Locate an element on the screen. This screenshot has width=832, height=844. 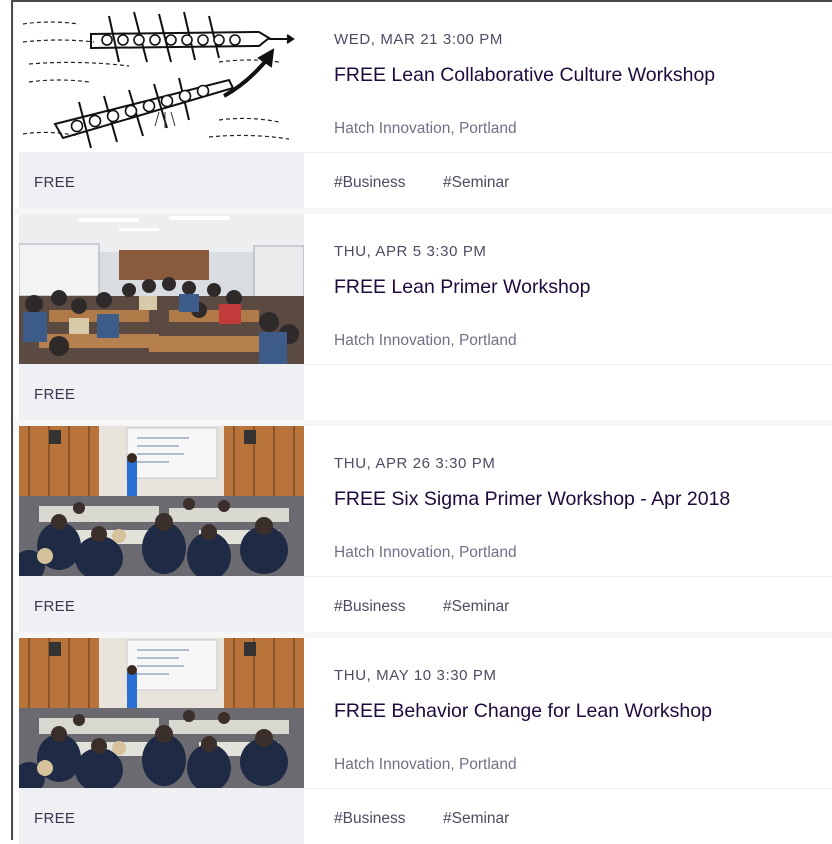
event-image-workshop-room is located at coordinates (161, 289).